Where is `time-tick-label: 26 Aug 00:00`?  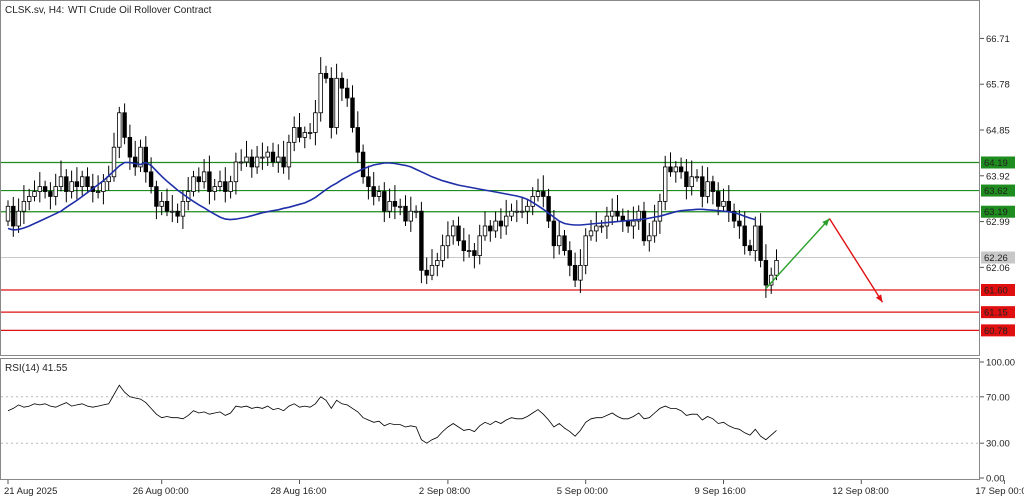
time-tick-label: 26 Aug 00:00 is located at coordinates (161, 491).